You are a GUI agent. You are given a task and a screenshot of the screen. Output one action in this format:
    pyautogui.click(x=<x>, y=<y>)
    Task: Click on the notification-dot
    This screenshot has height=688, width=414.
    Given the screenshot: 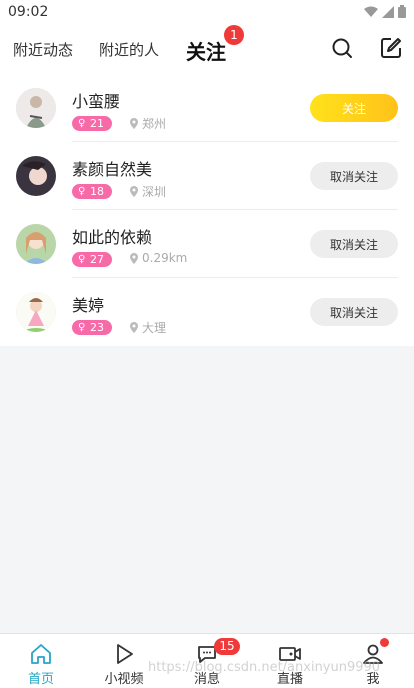 What is the action you would take?
    pyautogui.click(x=384, y=642)
    